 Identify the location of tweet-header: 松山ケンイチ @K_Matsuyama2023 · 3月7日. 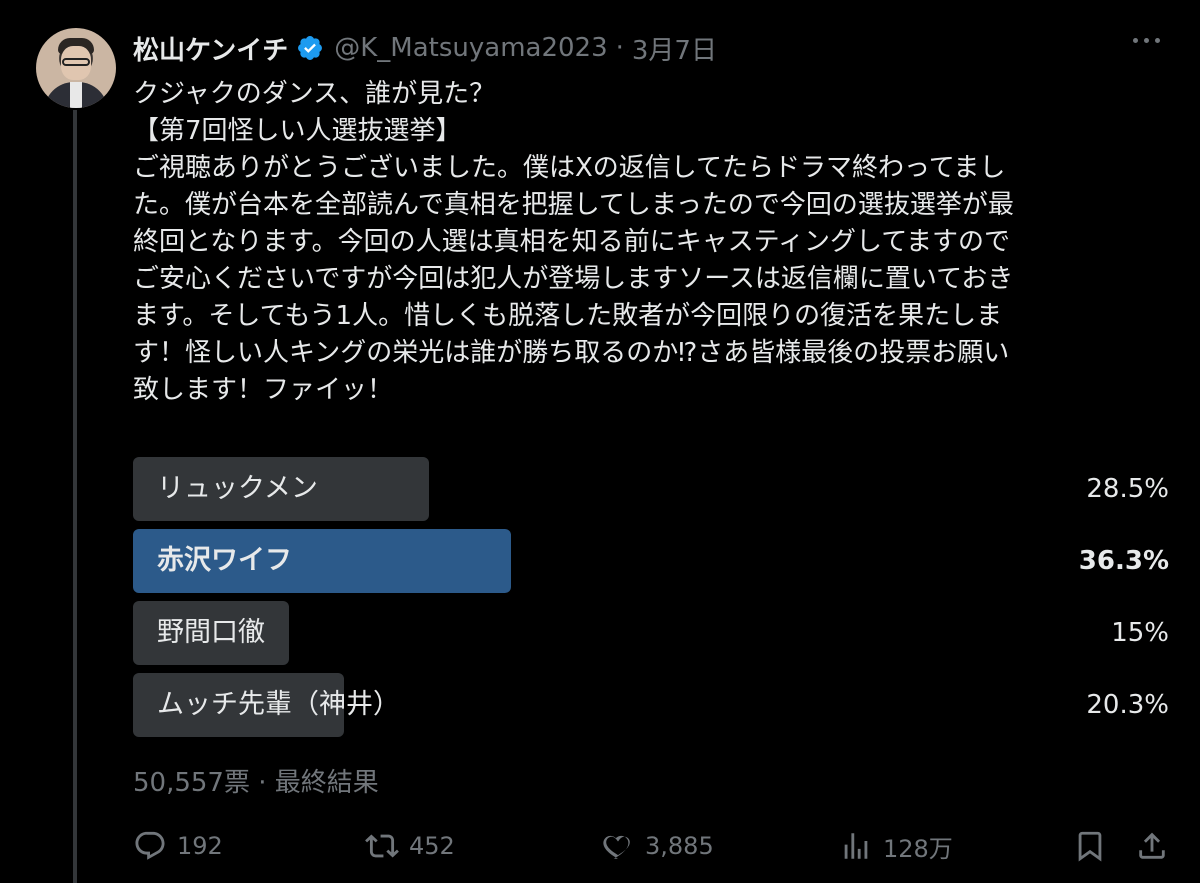
(425, 48).